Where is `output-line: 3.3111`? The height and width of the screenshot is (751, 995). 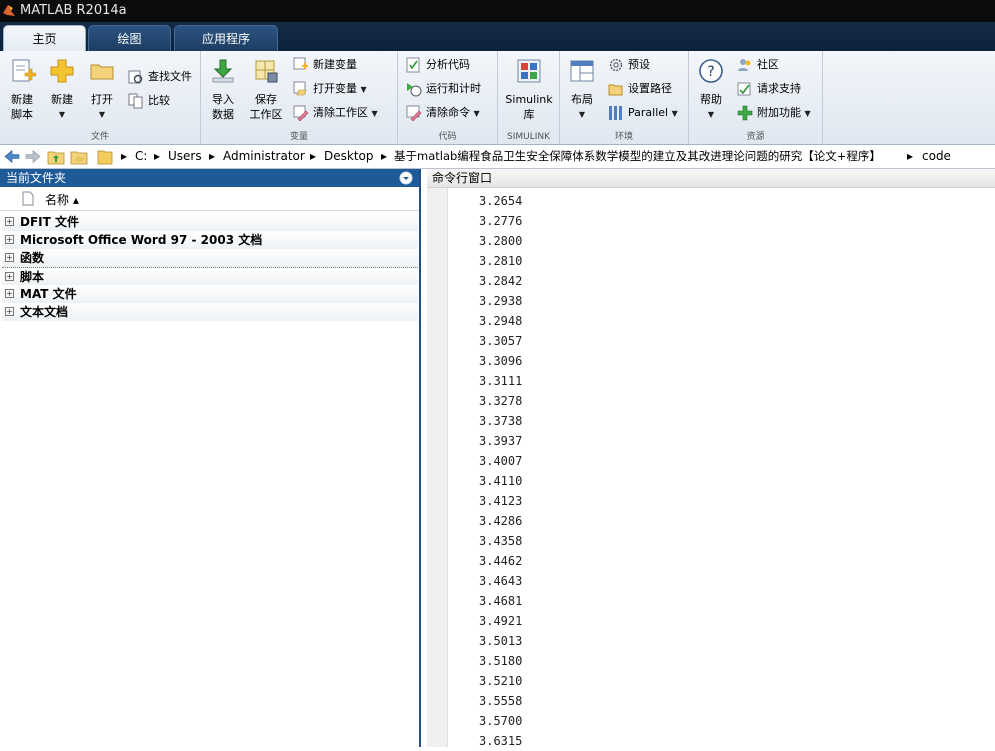
output-line: 3.3111 is located at coordinates (501, 381).